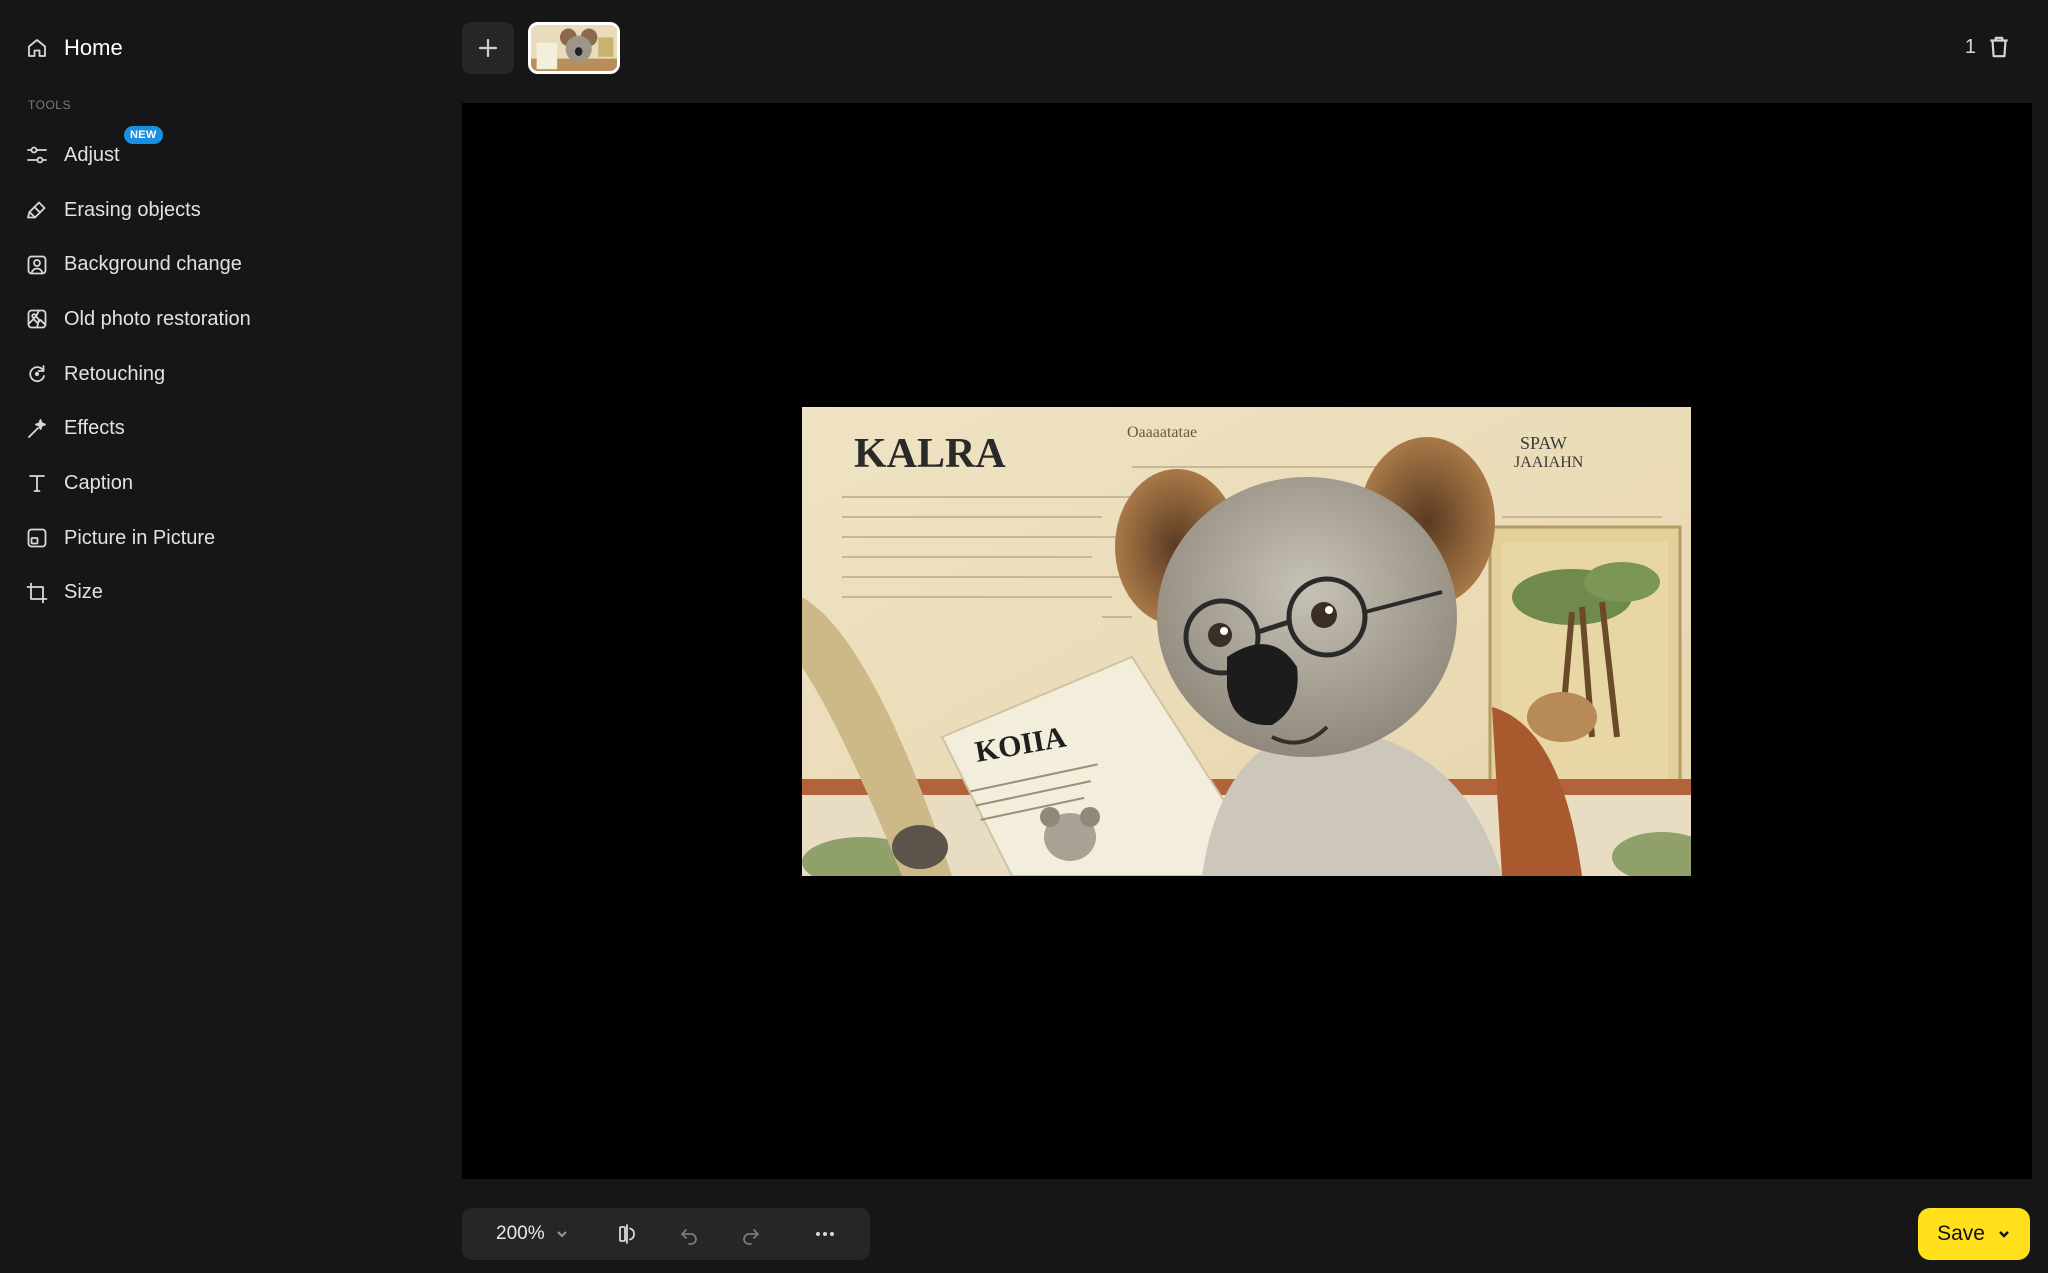 This screenshot has width=2048, height=1273. Describe the element at coordinates (750, 1237) in the screenshot. I see `redo-icon` at that location.